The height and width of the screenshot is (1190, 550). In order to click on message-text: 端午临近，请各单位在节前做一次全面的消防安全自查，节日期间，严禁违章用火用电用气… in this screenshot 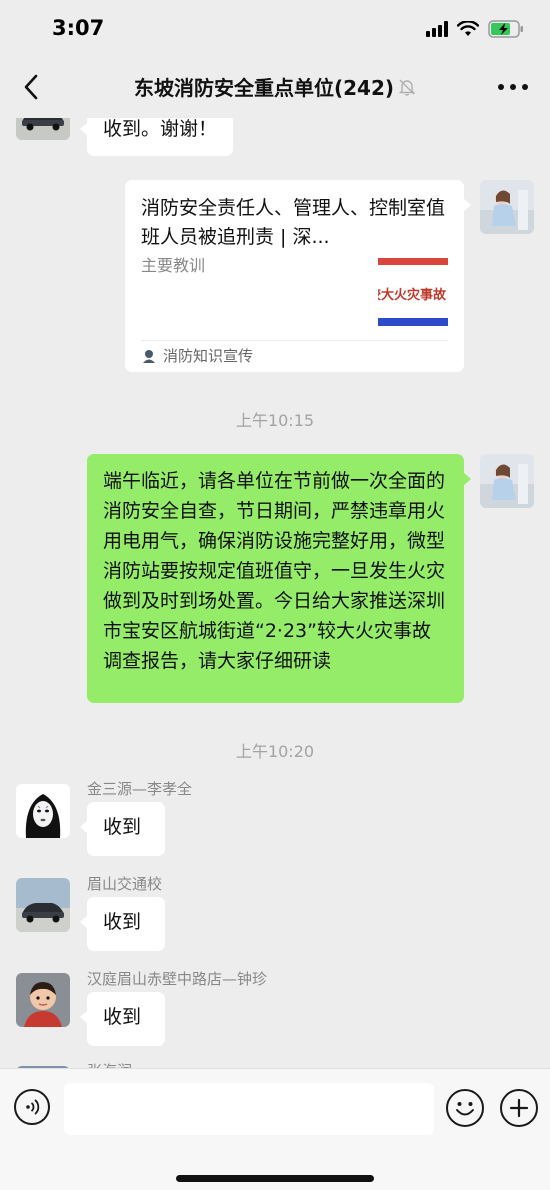, I will do `click(274, 571)`.